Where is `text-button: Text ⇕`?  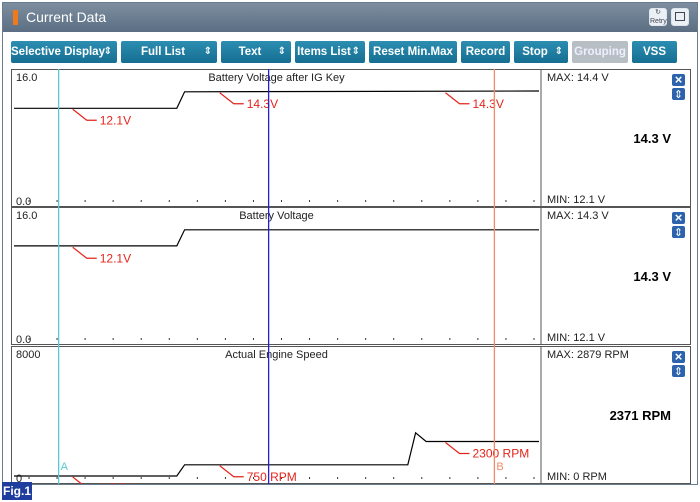
text-button: Text ⇕ is located at coordinates (256, 52).